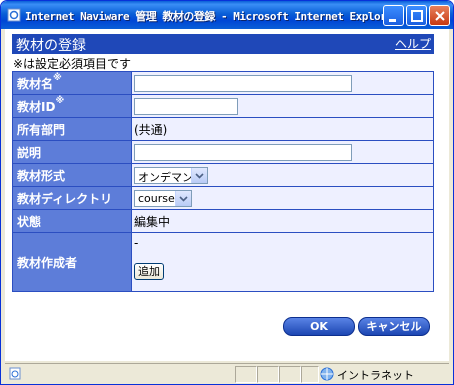  What do you see at coordinates (394, 326) in the screenshot?
I see `cancel-button: キャンセル` at bounding box center [394, 326].